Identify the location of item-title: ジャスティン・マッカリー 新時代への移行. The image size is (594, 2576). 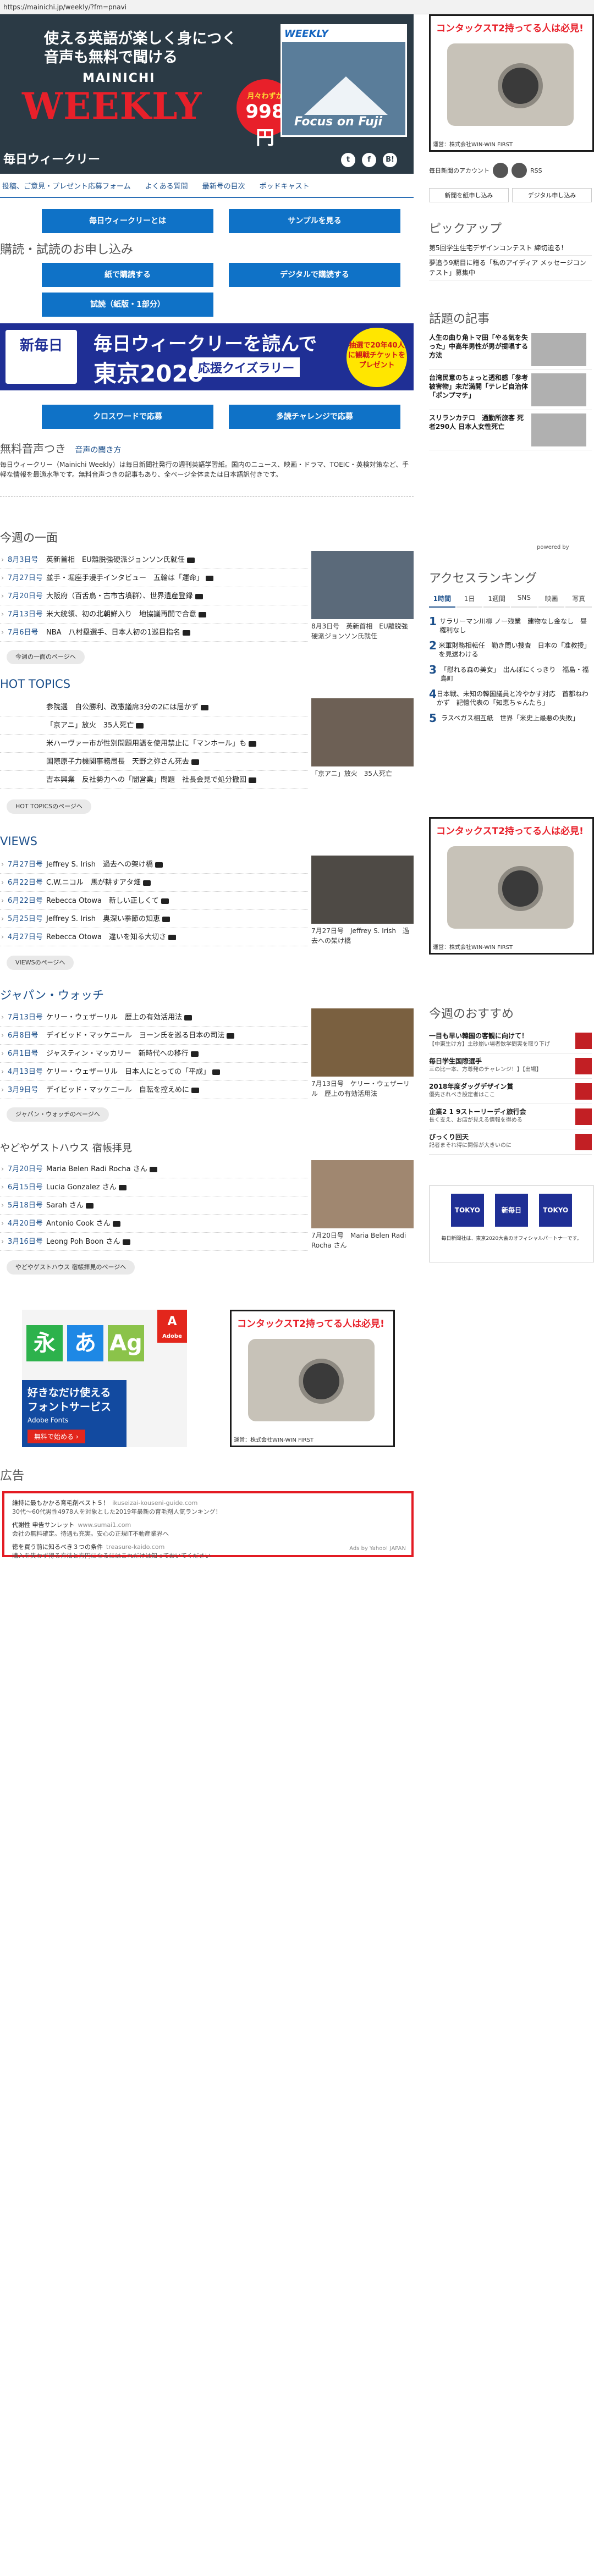
(117, 1054).